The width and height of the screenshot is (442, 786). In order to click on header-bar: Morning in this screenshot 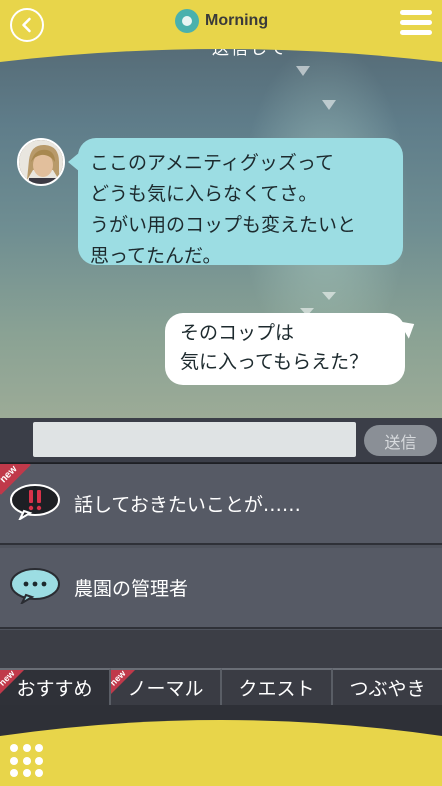, I will do `click(221, 31)`.